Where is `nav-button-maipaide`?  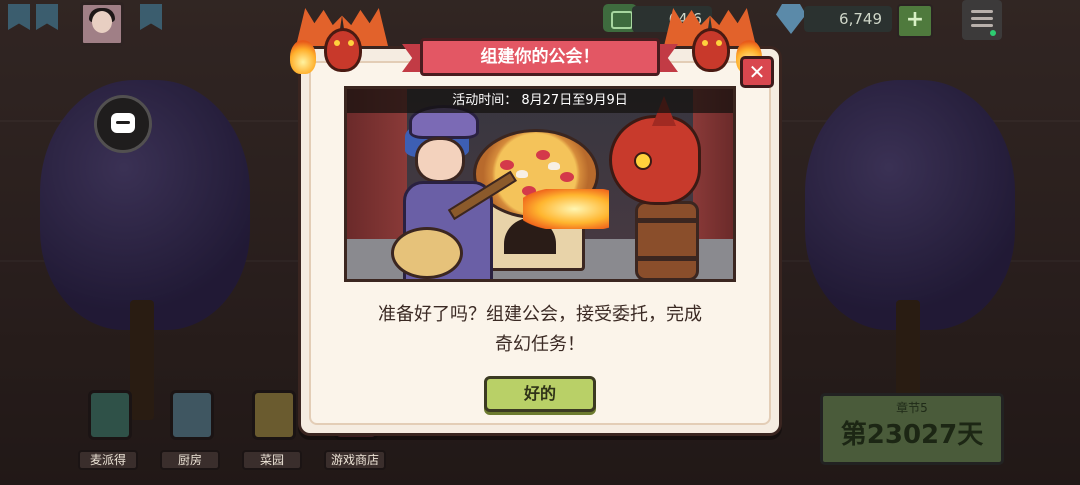 nav-button-maipaide is located at coordinates (110, 421).